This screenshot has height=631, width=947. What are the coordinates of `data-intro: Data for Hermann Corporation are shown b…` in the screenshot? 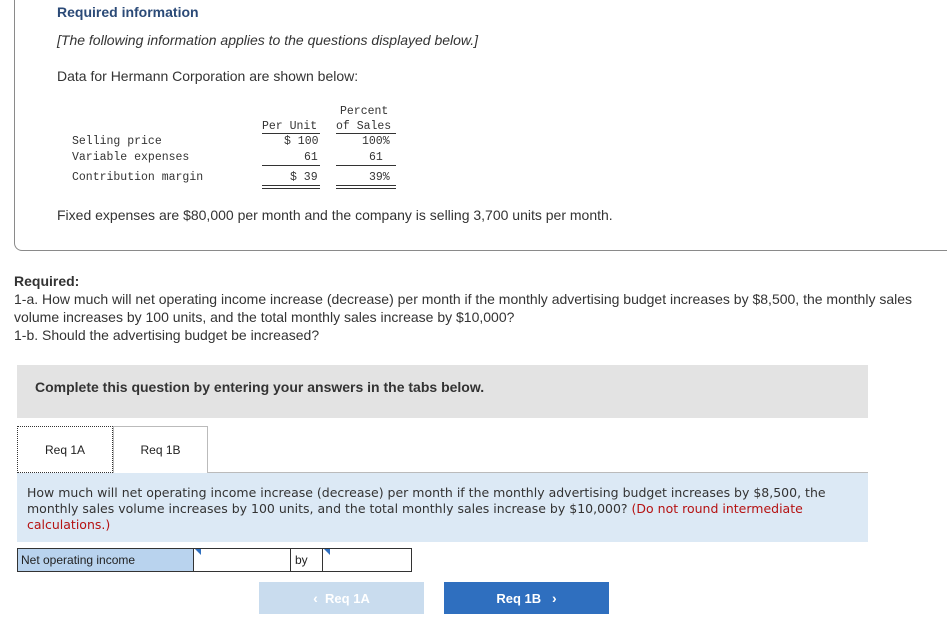 It's located at (208, 76).